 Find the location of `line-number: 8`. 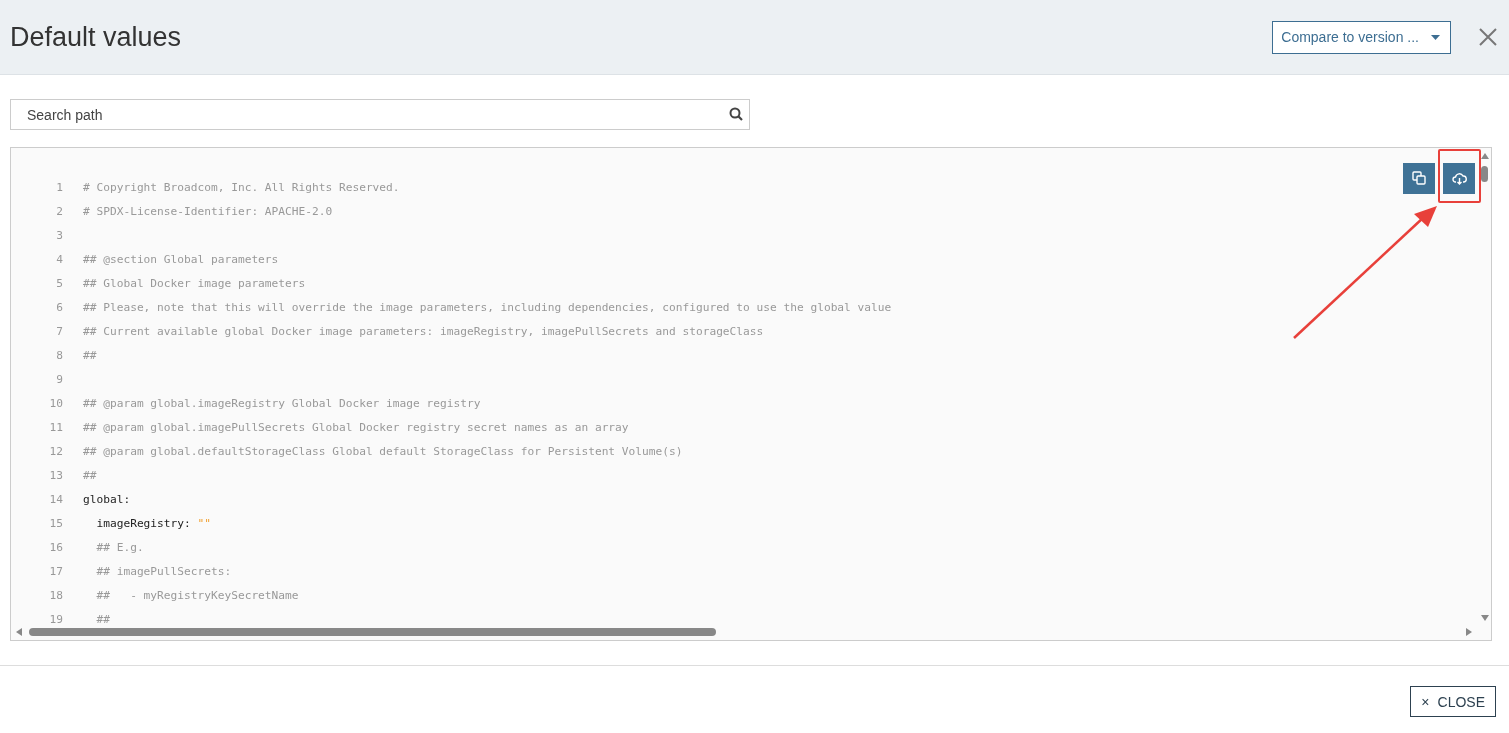

line-number: 8 is located at coordinates (59, 355).